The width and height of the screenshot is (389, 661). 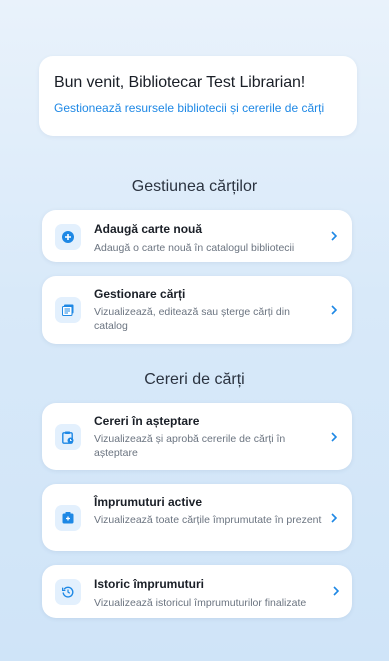 I want to click on section-title-books: Gestiunea cărților, so click(x=194, y=186).